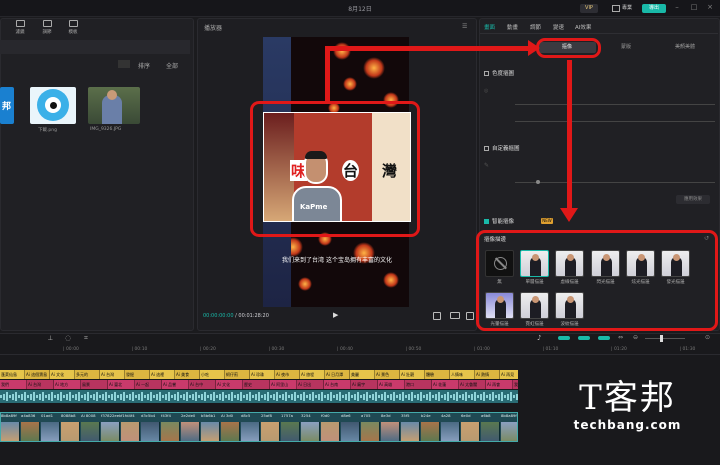  Describe the element at coordinates (162, 374) in the screenshot. I see `text-clip: Ai 這裡` at that location.